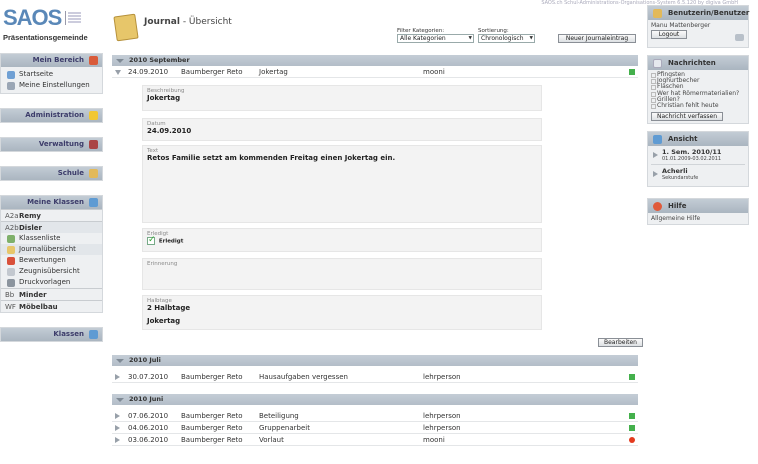  Describe the element at coordinates (12, 216) in the screenshot. I see `class-code: A2a` at that location.